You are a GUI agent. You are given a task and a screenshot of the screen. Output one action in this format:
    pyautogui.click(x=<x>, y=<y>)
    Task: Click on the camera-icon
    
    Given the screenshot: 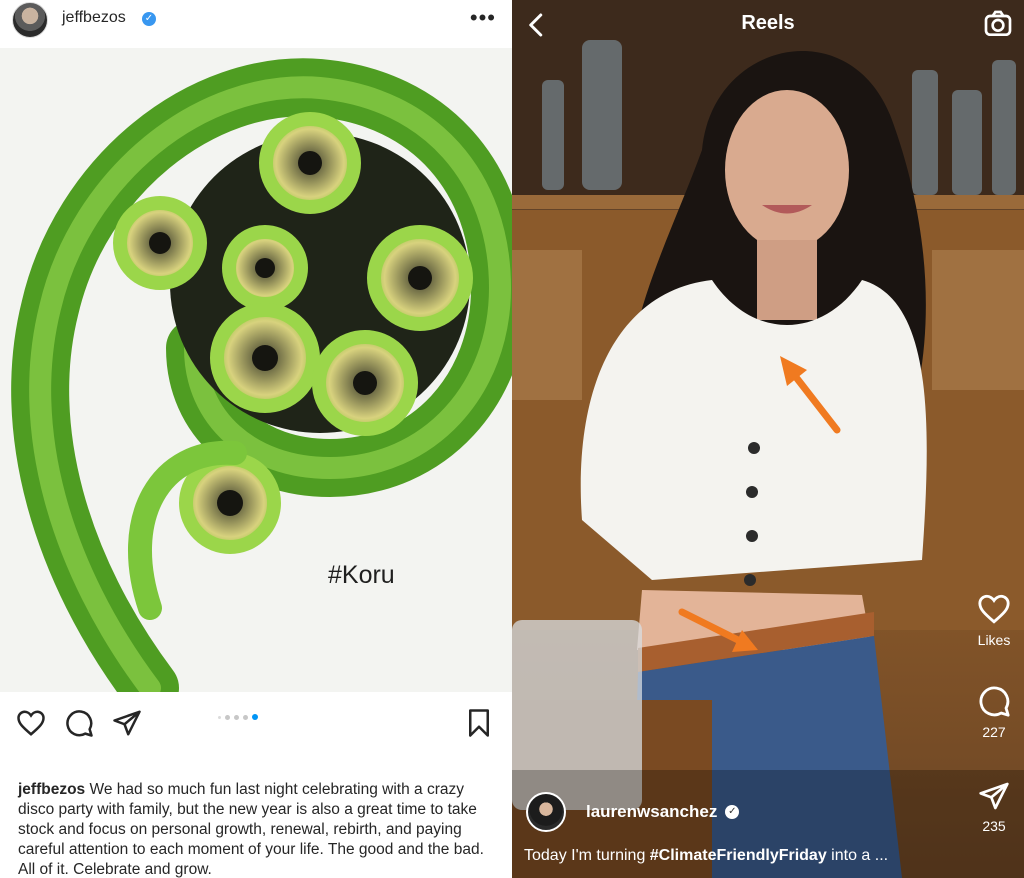 What is the action you would take?
    pyautogui.click(x=998, y=24)
    